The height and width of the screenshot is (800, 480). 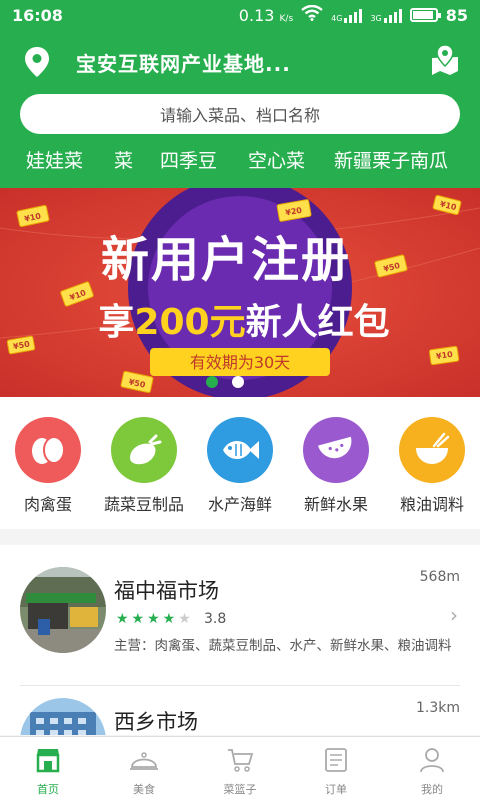 What do you see at coordinates (312, 14) in the screenshot?
I see `wifi-icon` at bounding box center [312, 14].